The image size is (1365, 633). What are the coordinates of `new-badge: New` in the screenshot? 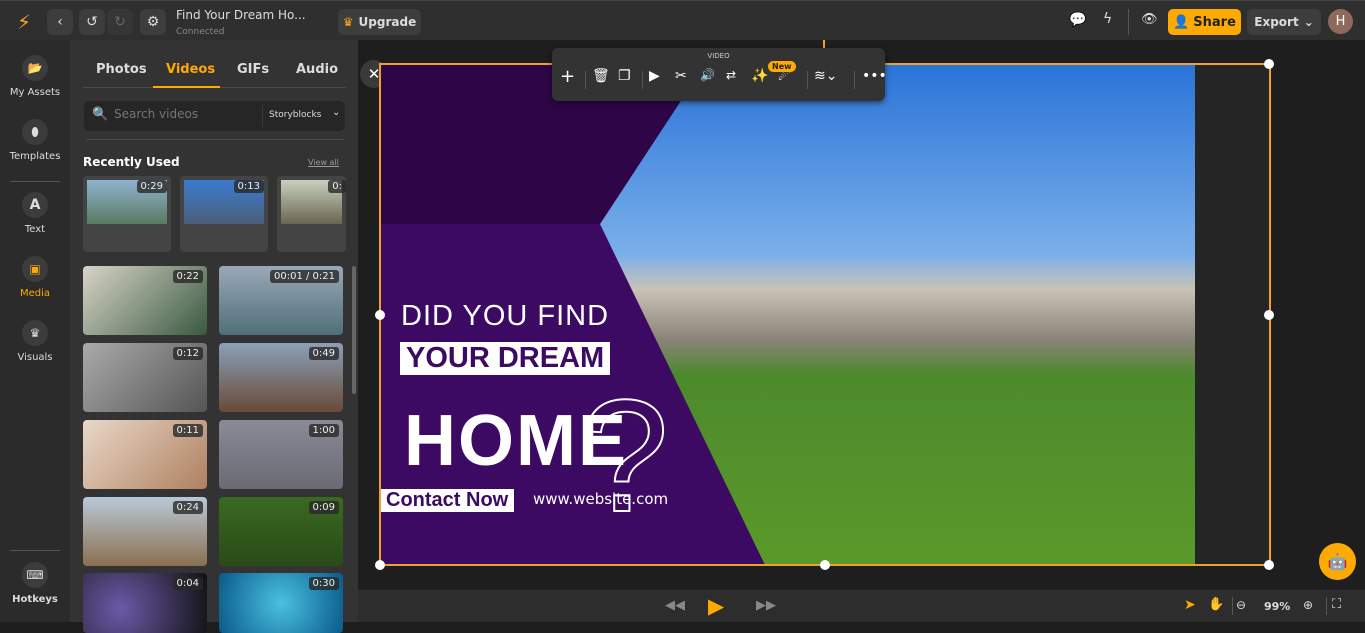 It's located at (782, 66).